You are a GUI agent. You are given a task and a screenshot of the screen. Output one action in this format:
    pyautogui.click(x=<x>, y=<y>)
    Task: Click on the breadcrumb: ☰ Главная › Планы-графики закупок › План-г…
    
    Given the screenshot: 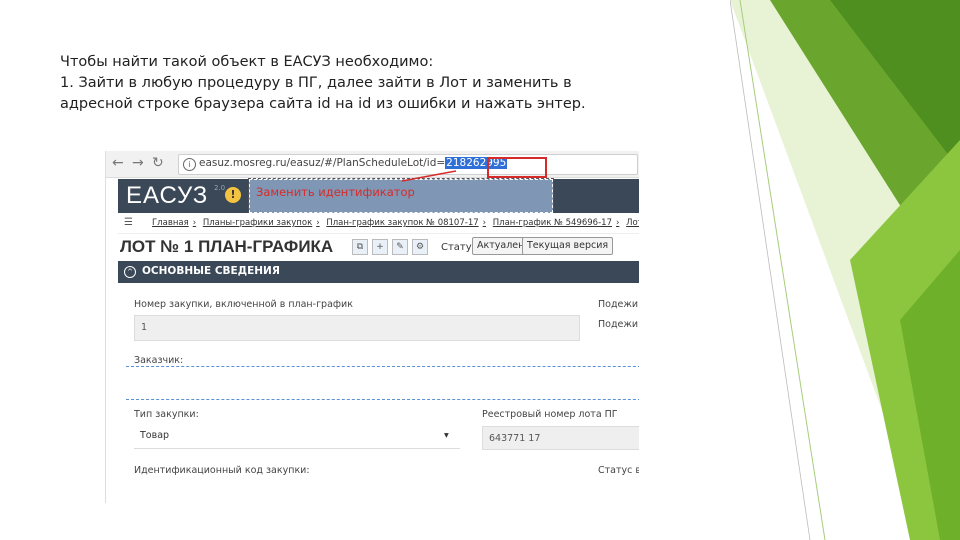 What is the action you would take?
    pyautogui.click(x=378, y=223)
    